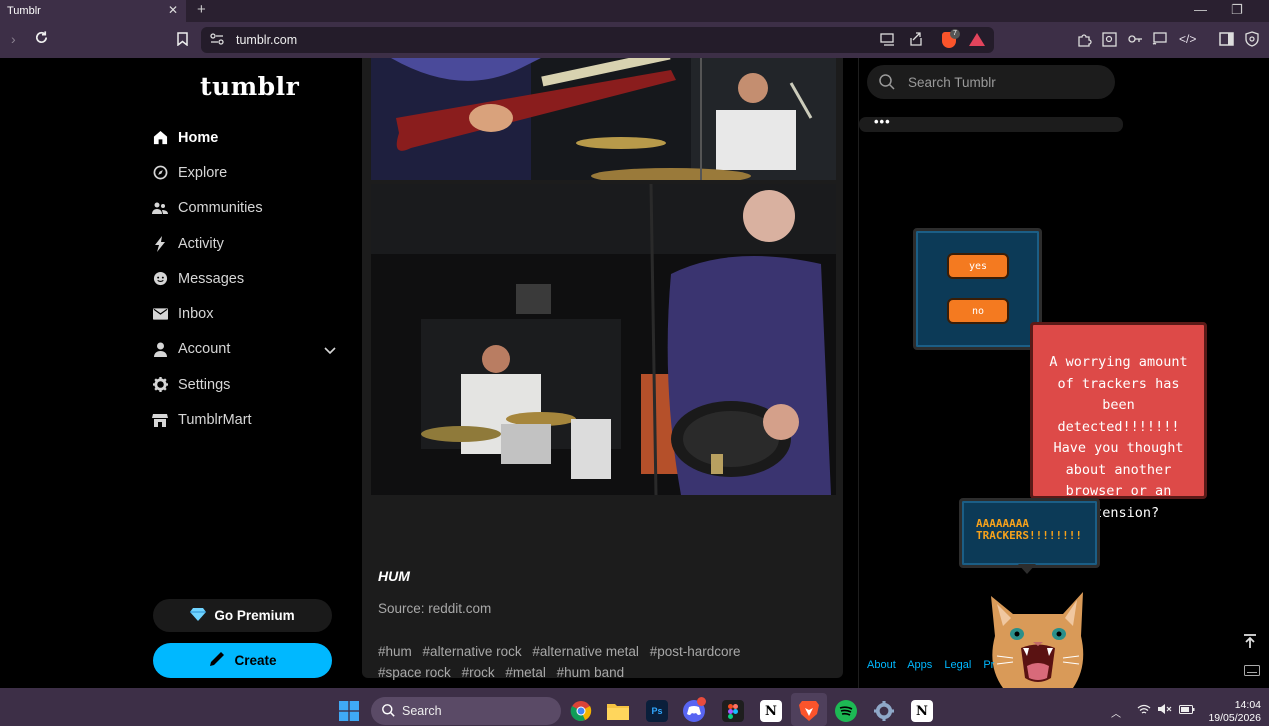 The image size is (1269, 726). I want to click on devtools-icon: </>, so click(1187, 39).